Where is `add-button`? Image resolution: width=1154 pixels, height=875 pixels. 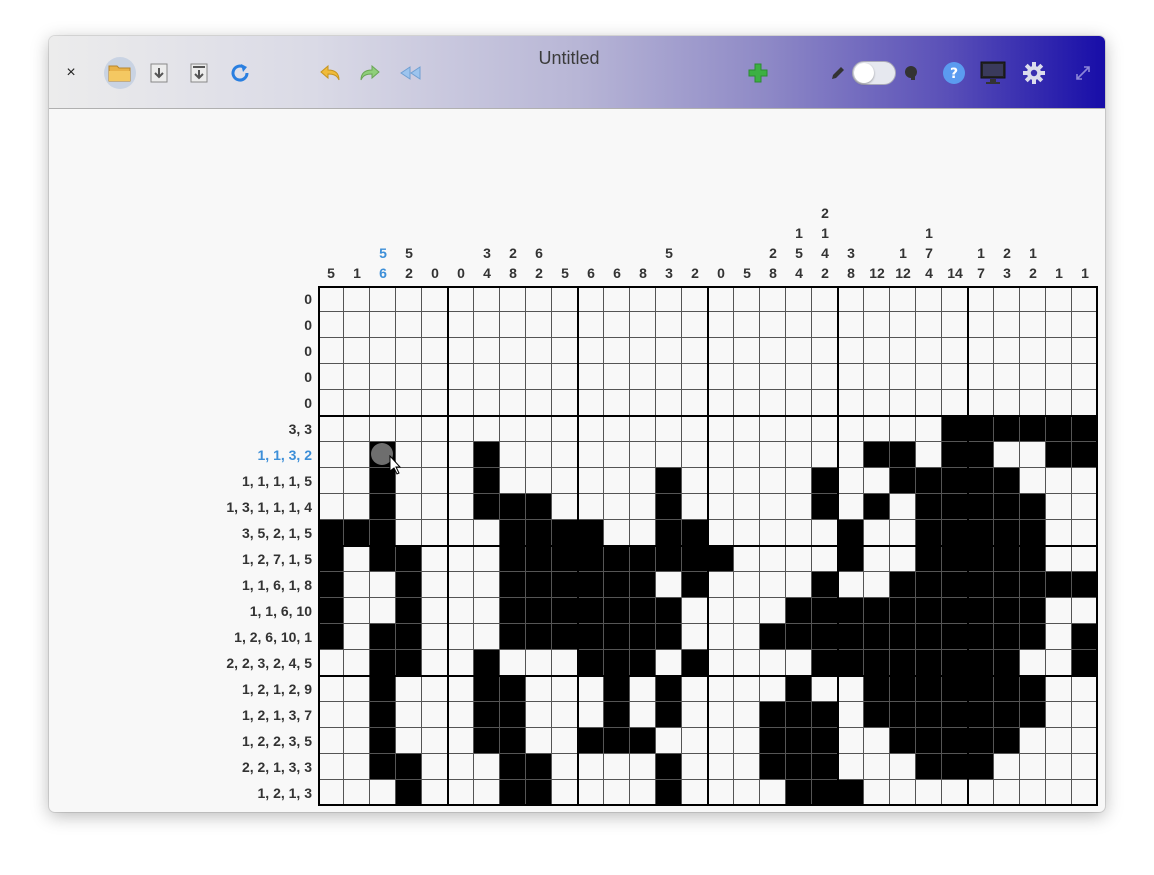
add-button is located at coordinates (758, 73).